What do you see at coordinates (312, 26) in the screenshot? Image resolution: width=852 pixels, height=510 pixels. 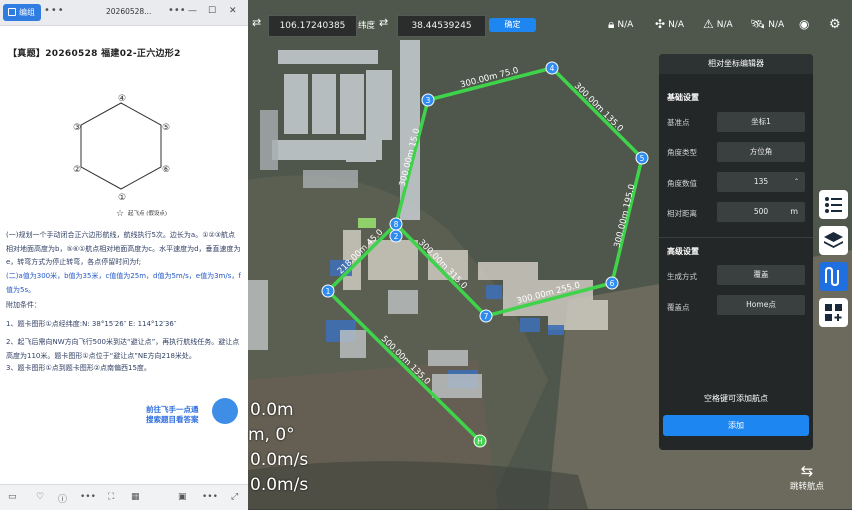 I see `longitude-input: 106.17240385` at bounding box center [312, 26].